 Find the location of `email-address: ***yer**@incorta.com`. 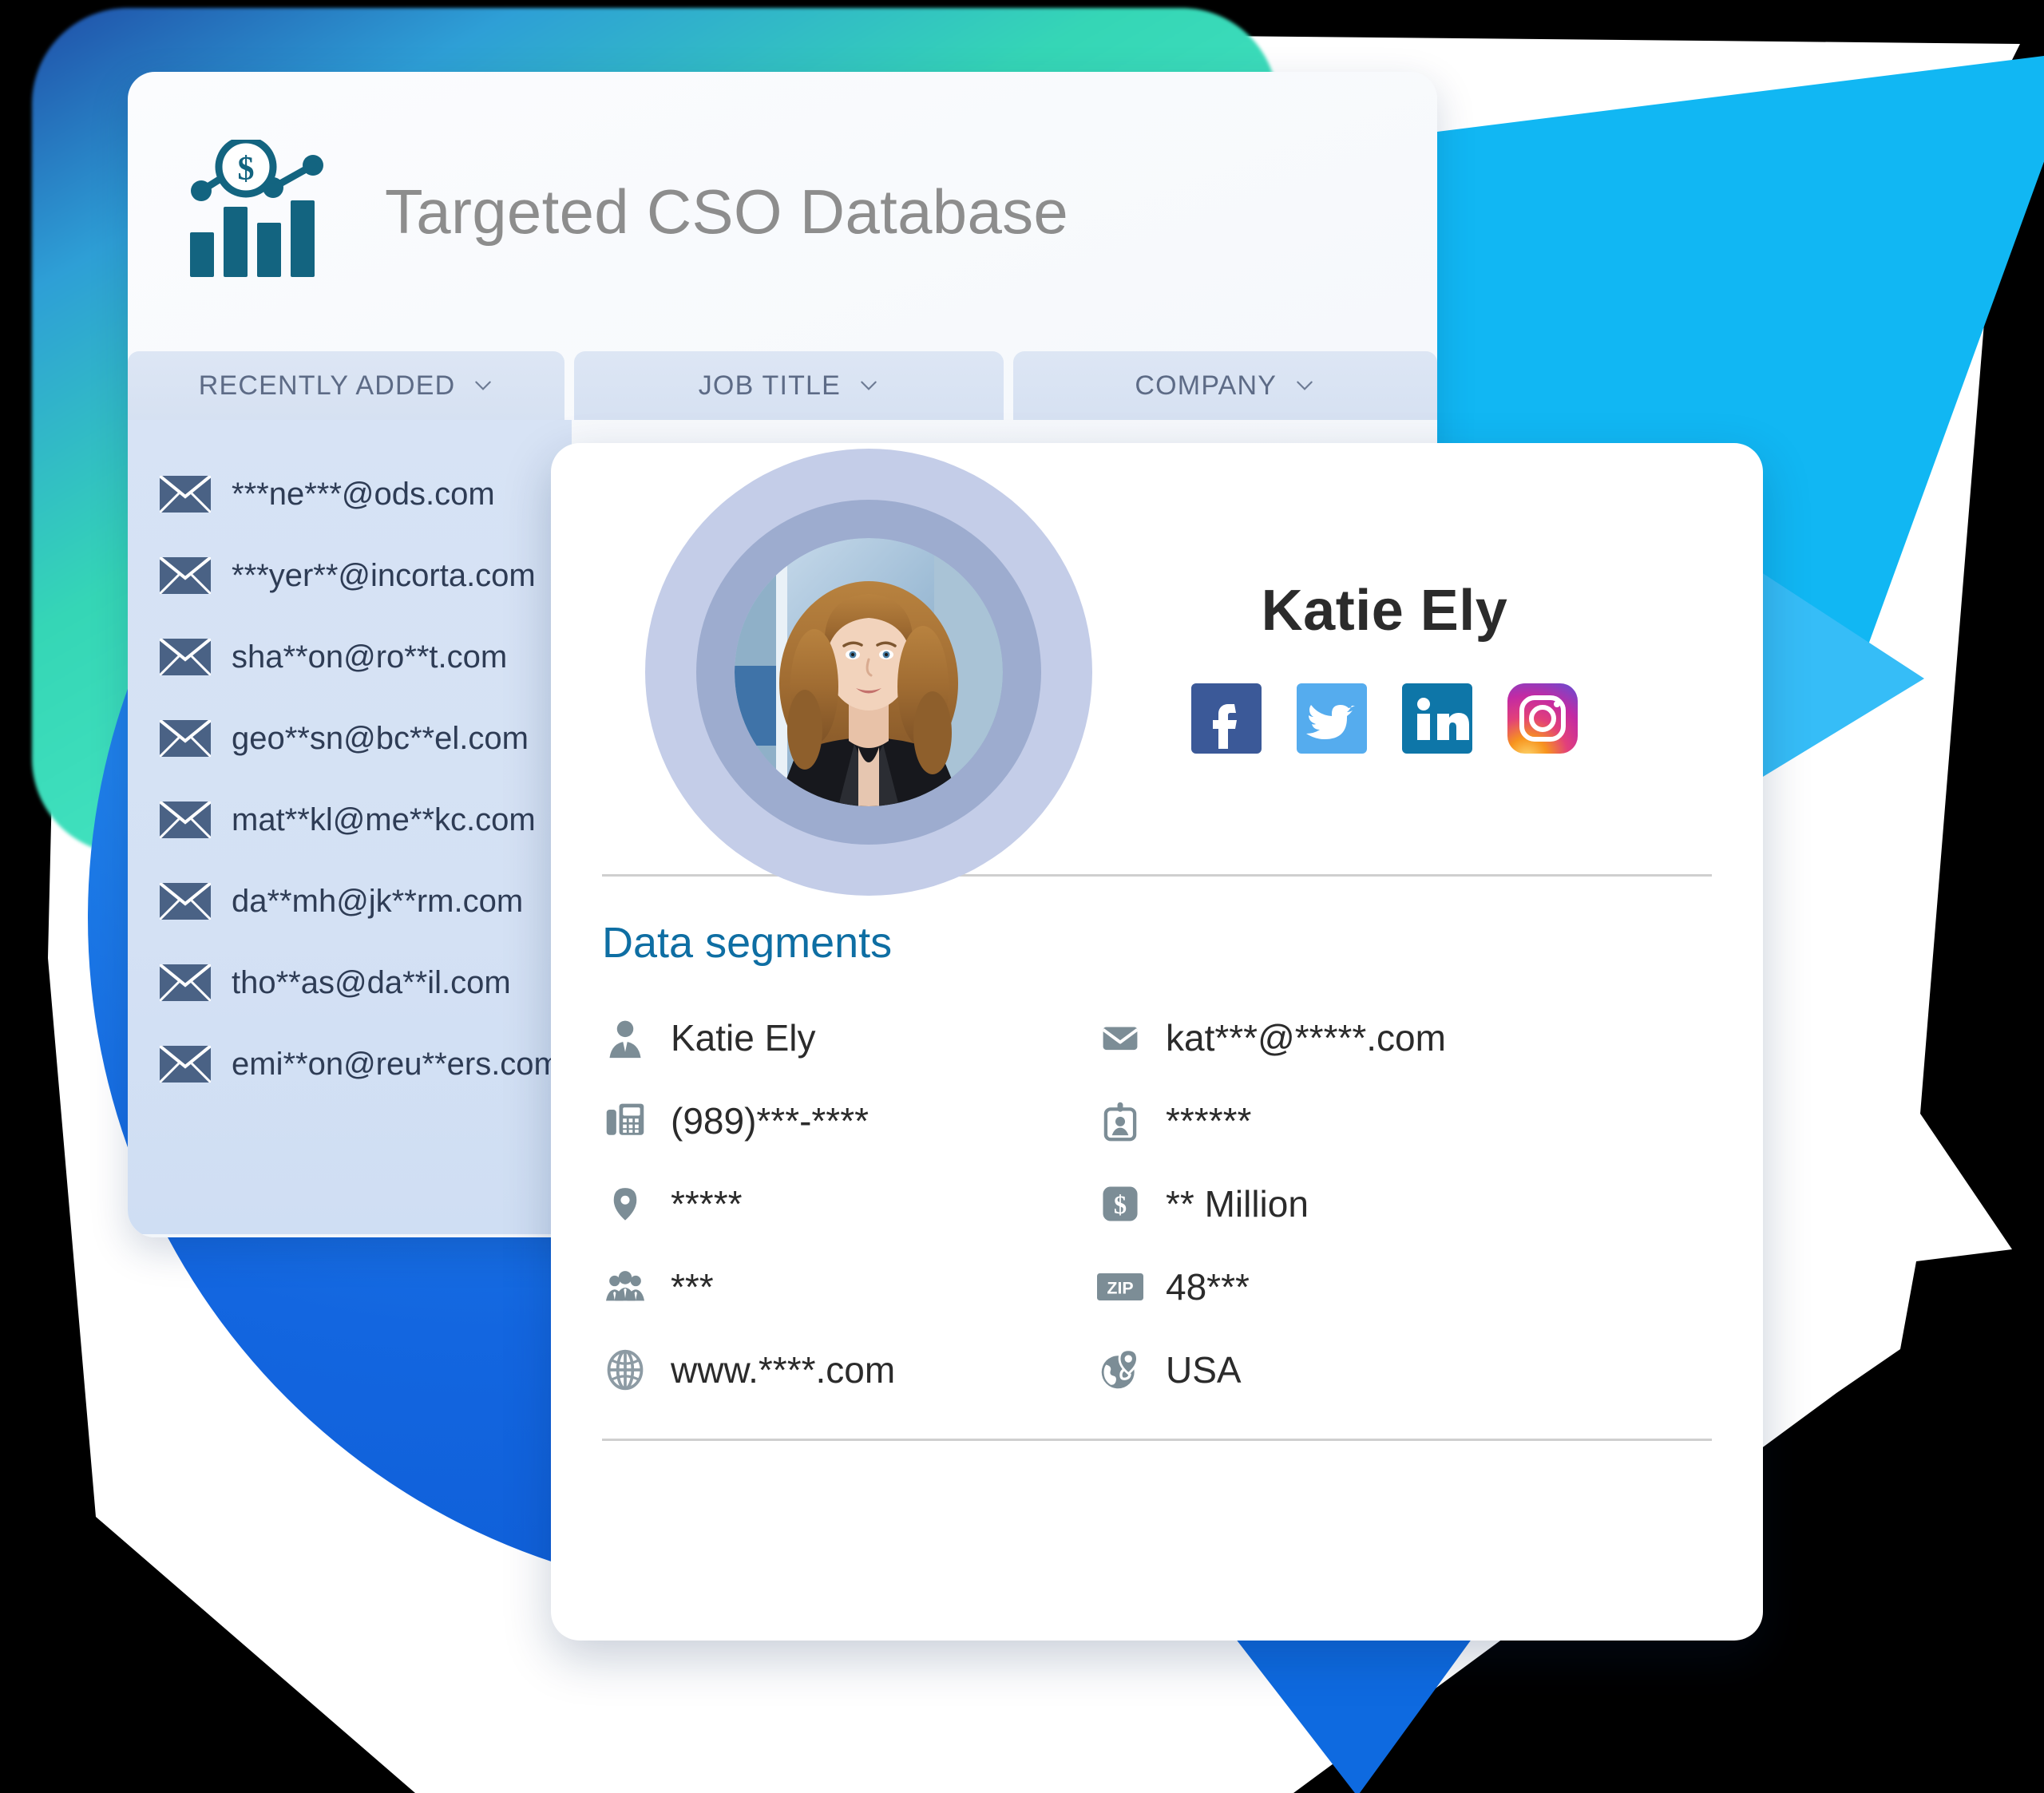

email-address: ***yer**@incorta.com is located at coordinates (384, 575).